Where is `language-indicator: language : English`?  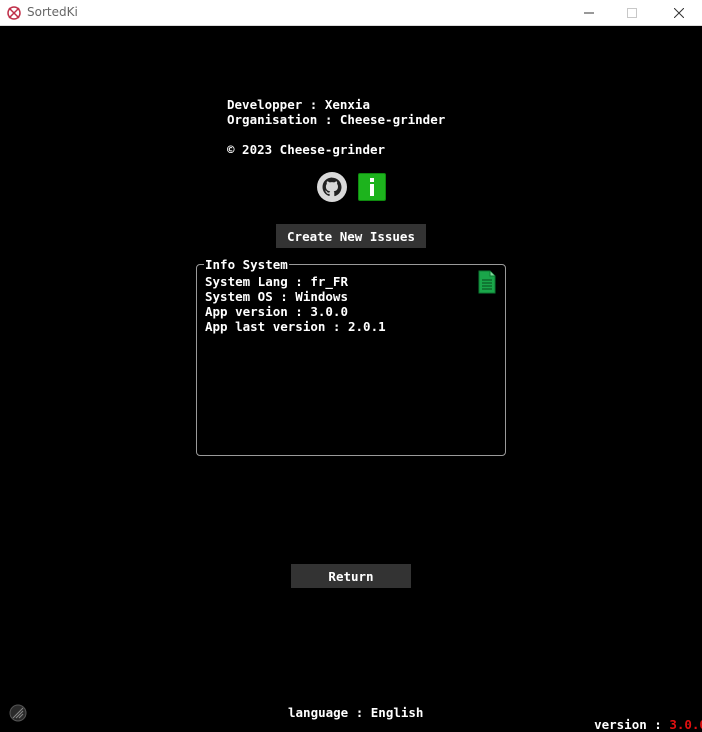 language-indicator: language : English is located at coordinates (355, 712).